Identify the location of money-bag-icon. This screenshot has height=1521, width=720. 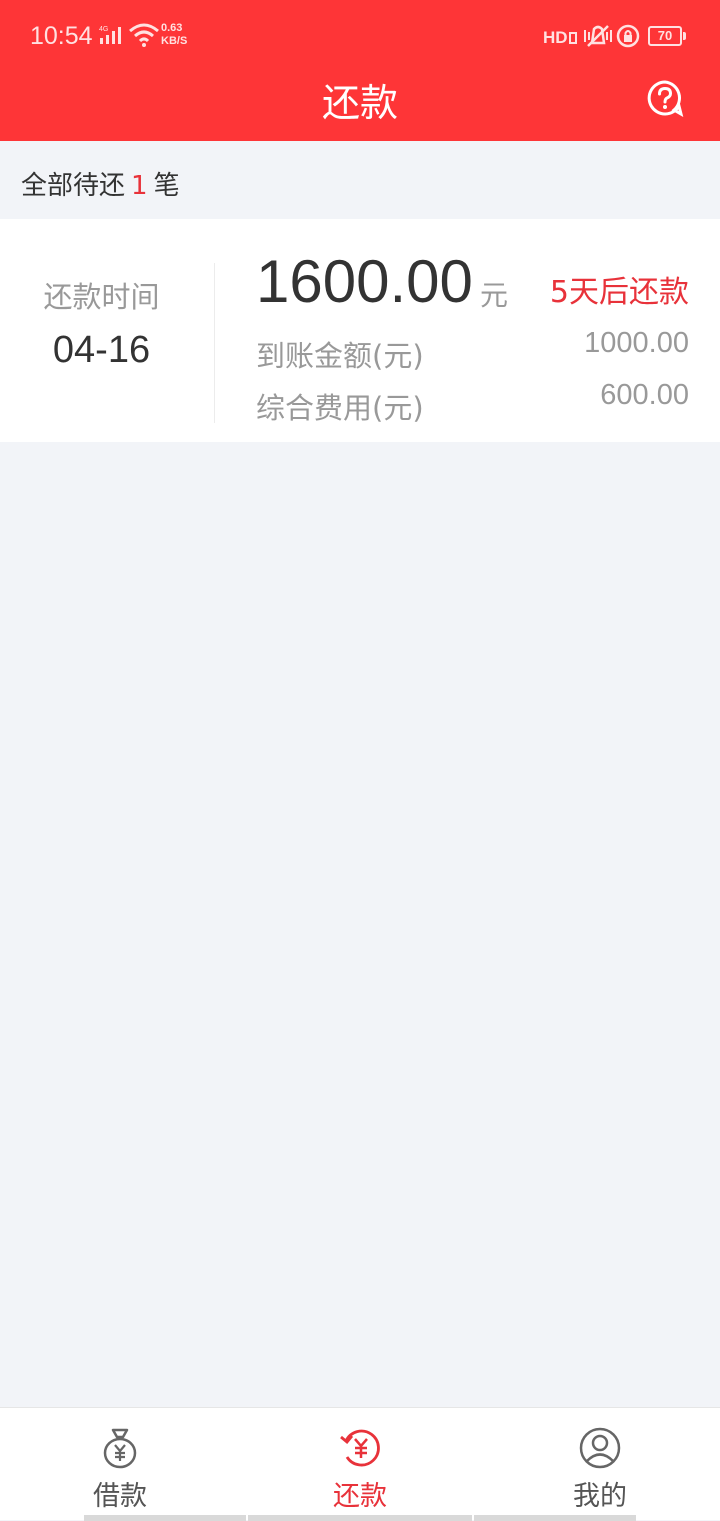
(120, 1448).